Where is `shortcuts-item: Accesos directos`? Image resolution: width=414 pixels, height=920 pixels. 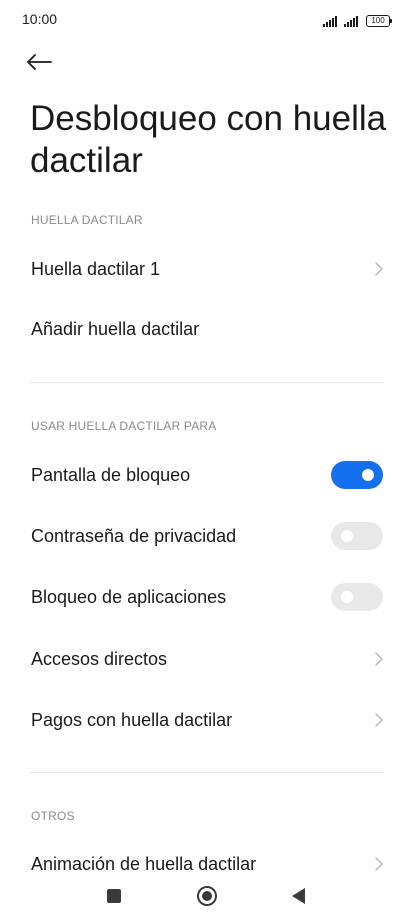
shortcuts-item: Accesos directos is located at coordinates (207, 659).